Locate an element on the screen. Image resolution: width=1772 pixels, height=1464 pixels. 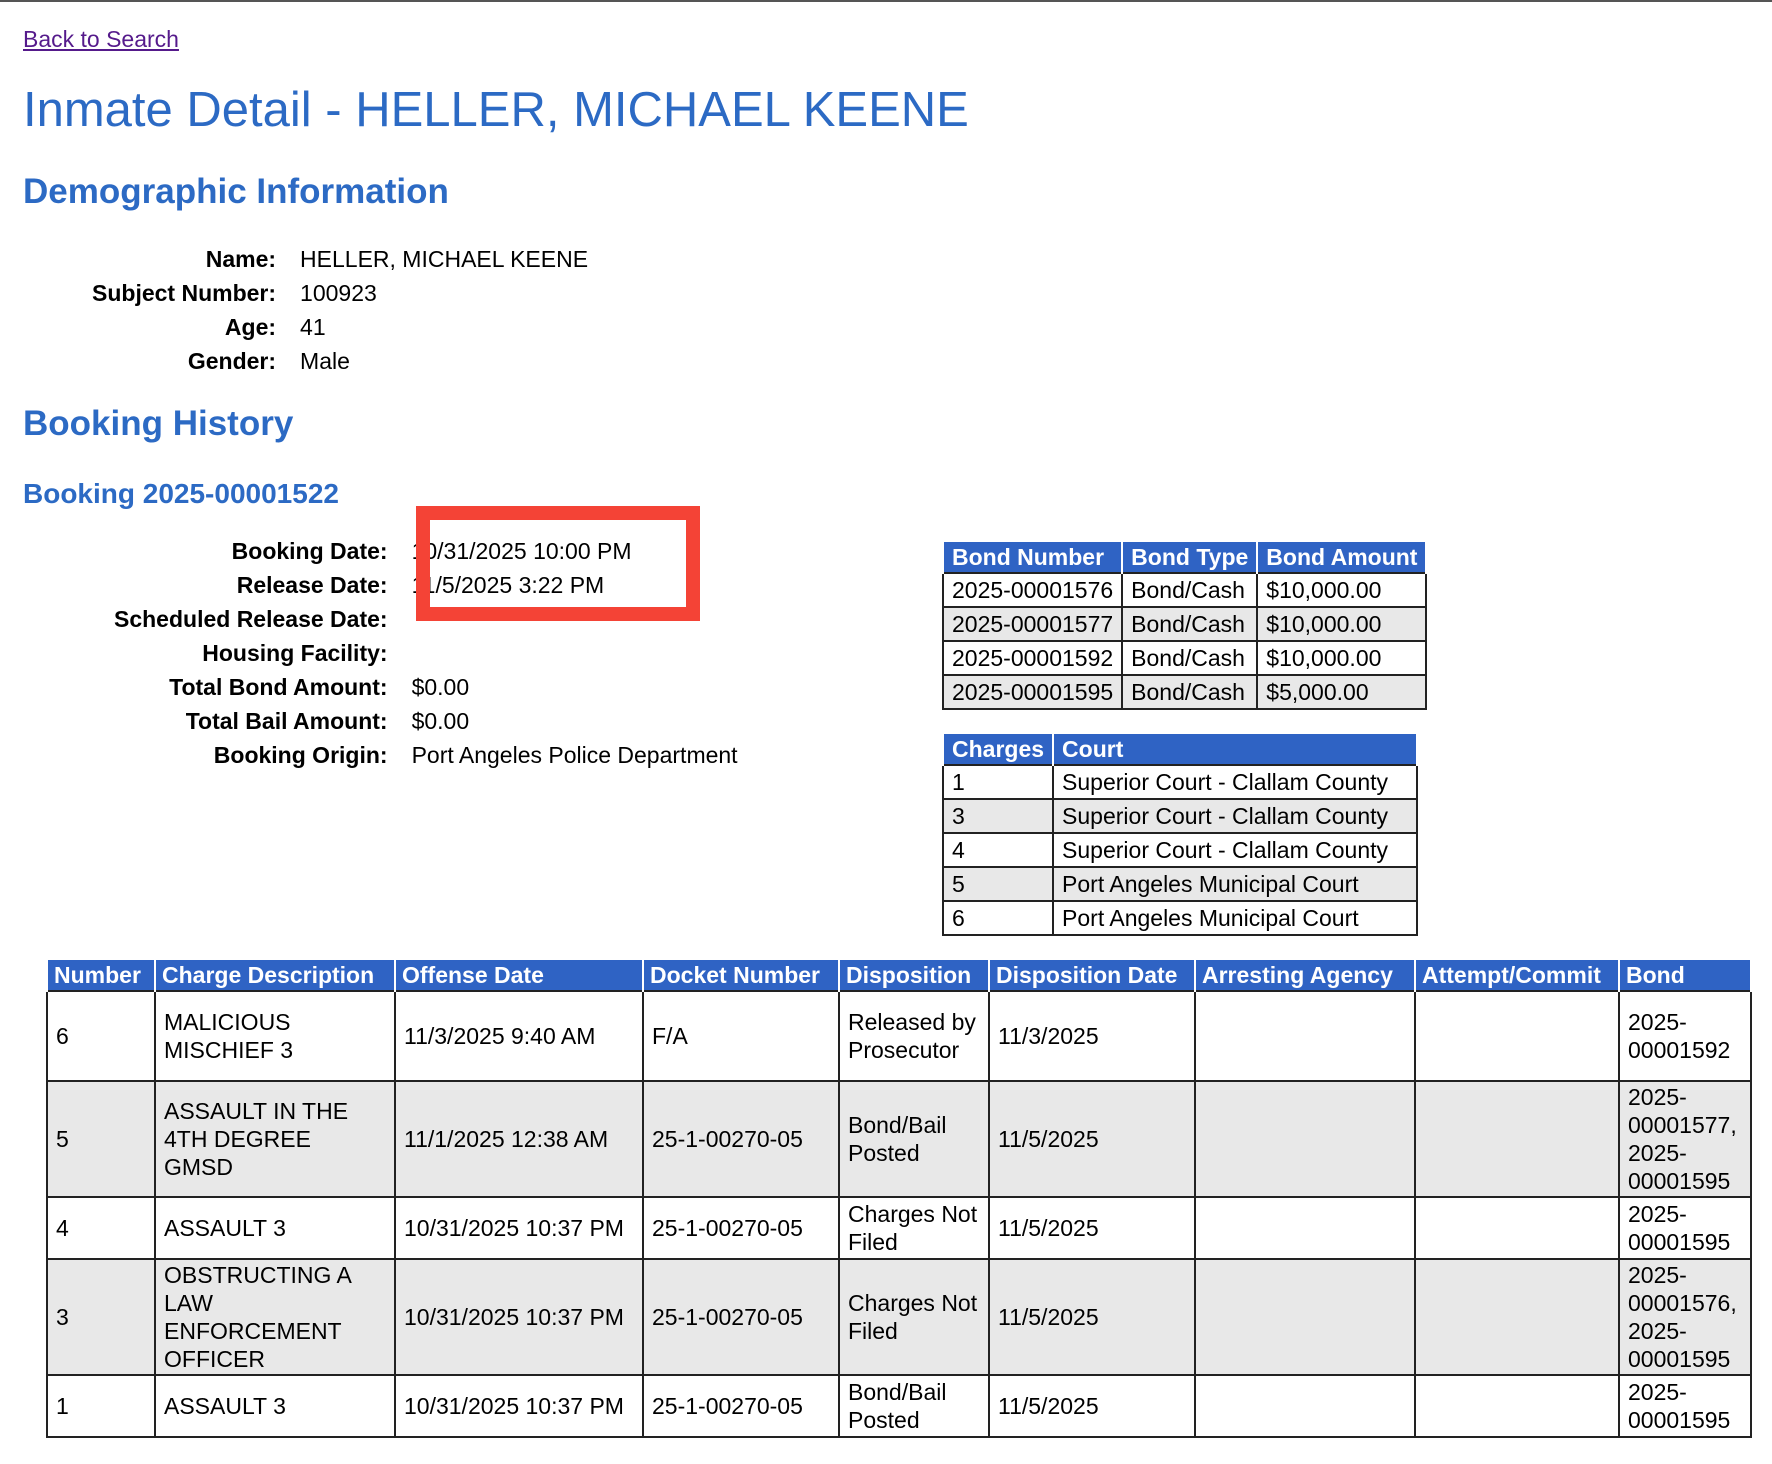
disposition-date-header: Disposition Date is located at coordinates (1092, 975).